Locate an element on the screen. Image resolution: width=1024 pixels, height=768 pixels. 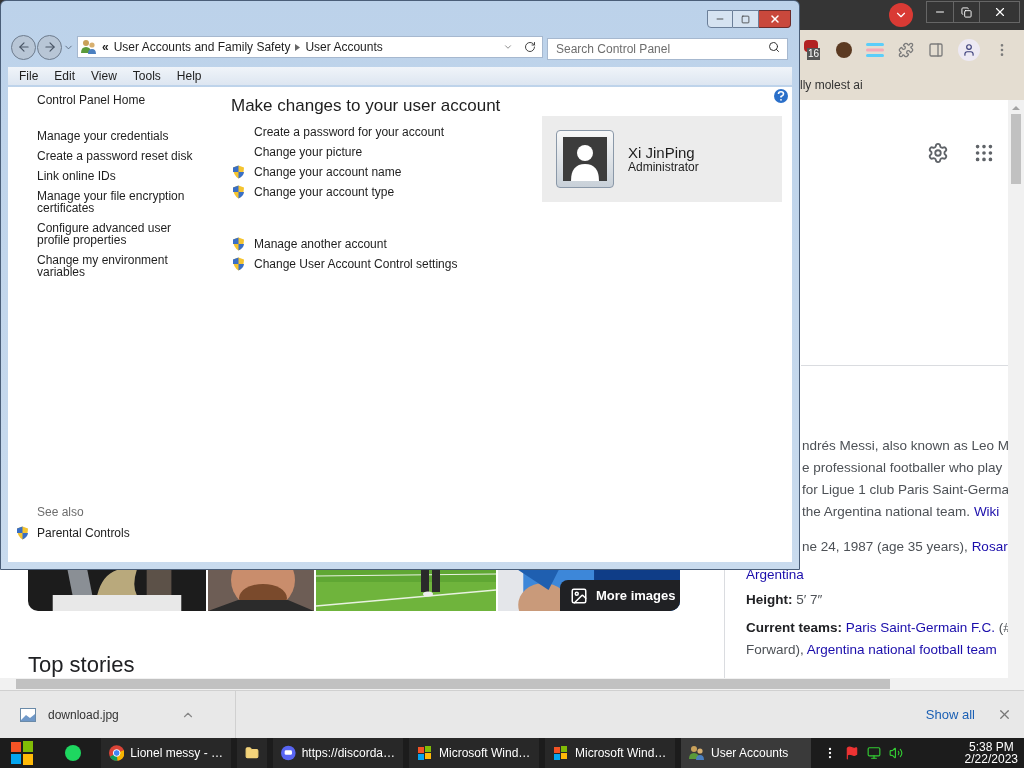
task-link: Create a password reset disk is located at coordinates (122, 156).